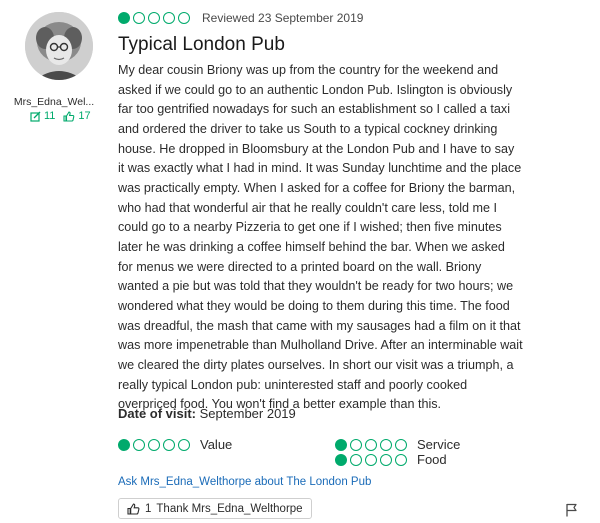 Image resolution: width=600 pixels, height=523 pixels. Describe the element at coordinates (229, 508) in the screenshot. I see `thank-label: Thank Mrs_Edna_Welthorpe` at that location.